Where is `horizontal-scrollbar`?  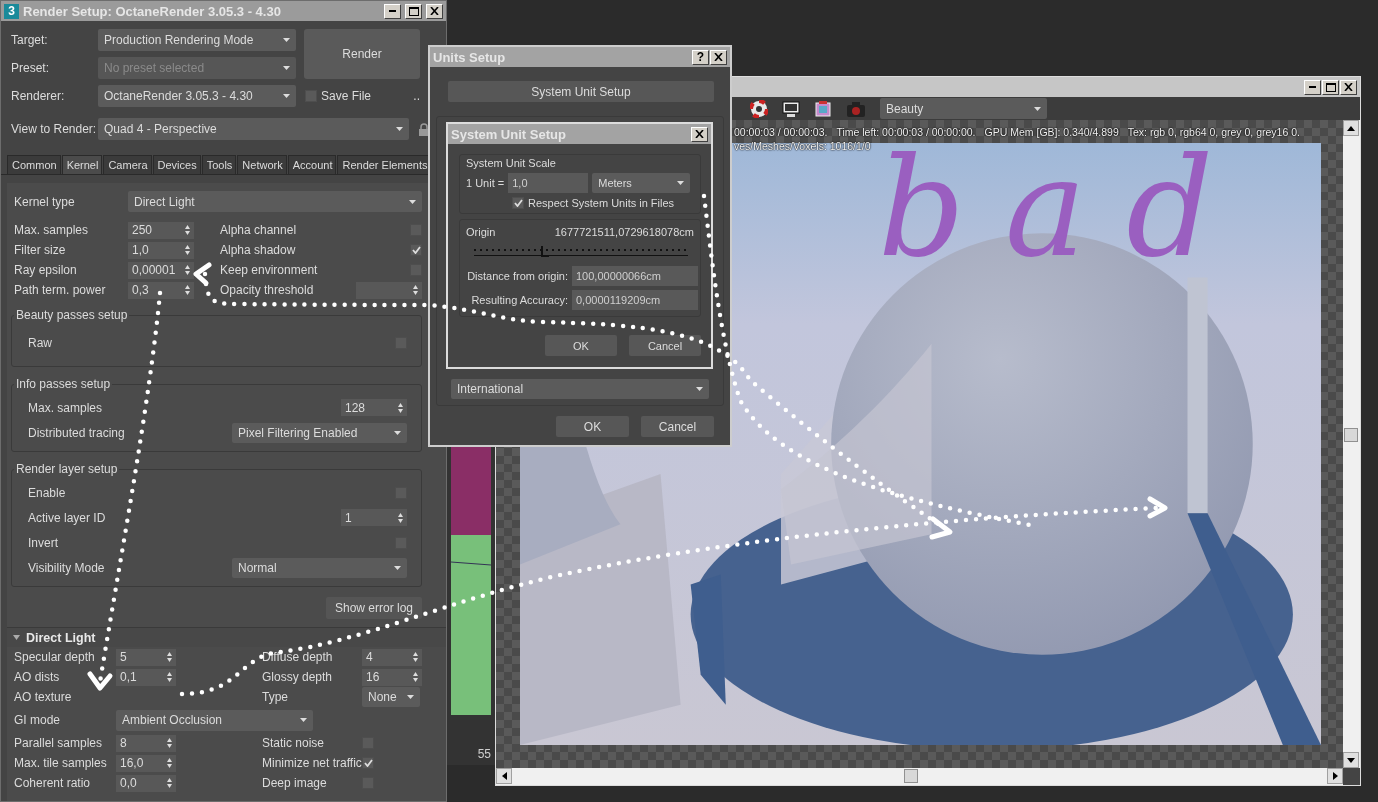
horizontal-scrollbar is located at coordinates (919, 776).